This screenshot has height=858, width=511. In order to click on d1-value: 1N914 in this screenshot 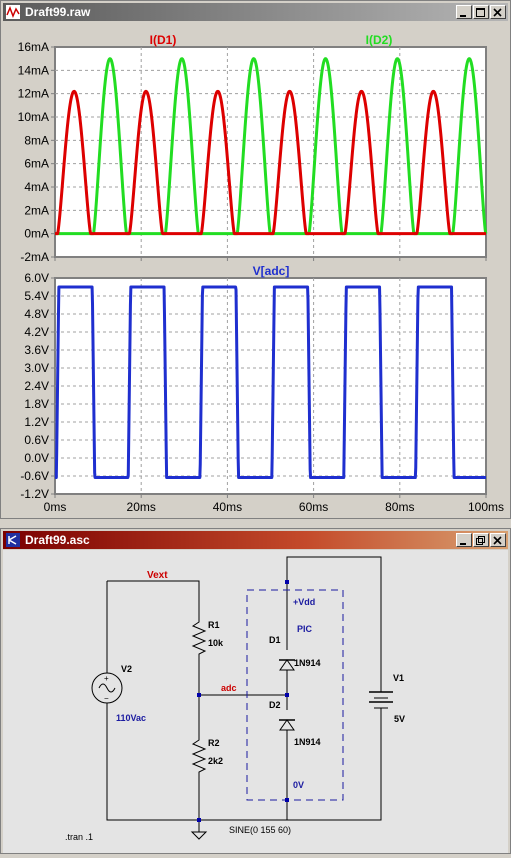, I will do `click(307, 663)`.